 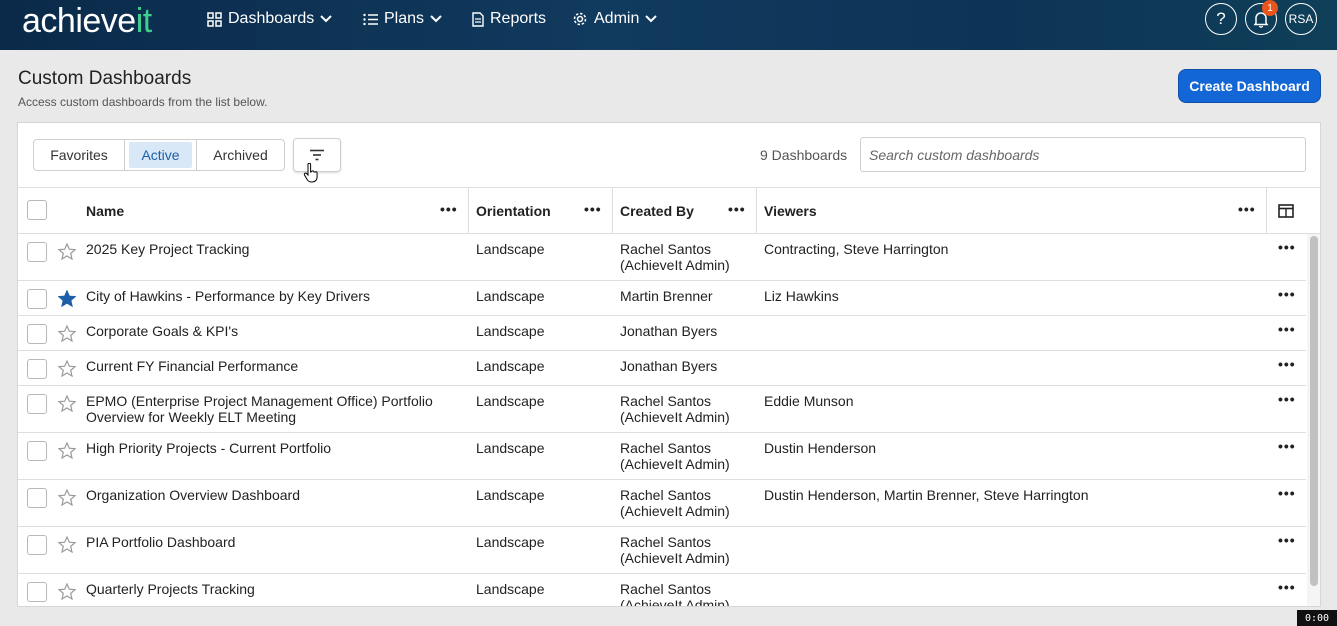 What do you see at coordinates (1083, 154) in the screenshot?
I see `search-input` at bounding box center [1083, 154].